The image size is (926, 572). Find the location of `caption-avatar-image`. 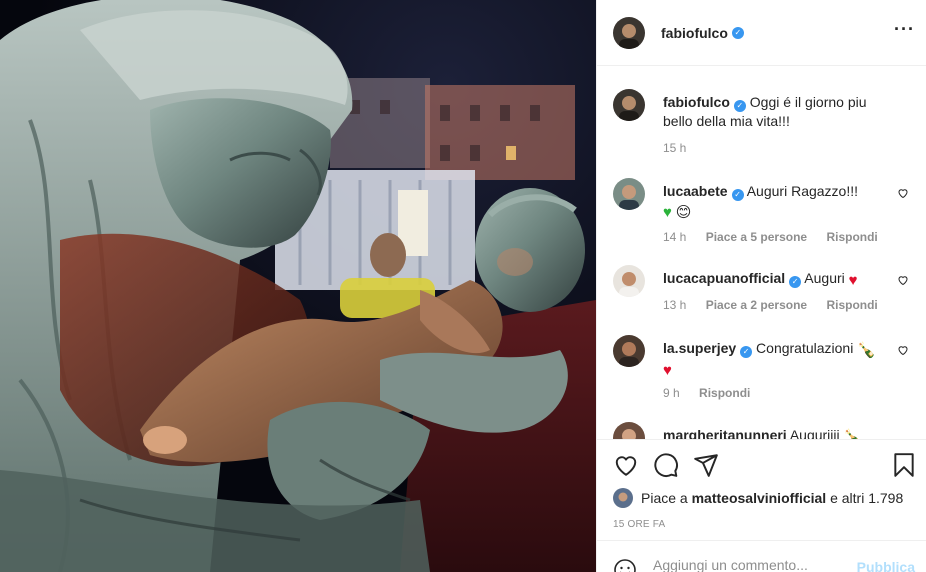

caption-avatar-image is located at coordinates (629, 105).